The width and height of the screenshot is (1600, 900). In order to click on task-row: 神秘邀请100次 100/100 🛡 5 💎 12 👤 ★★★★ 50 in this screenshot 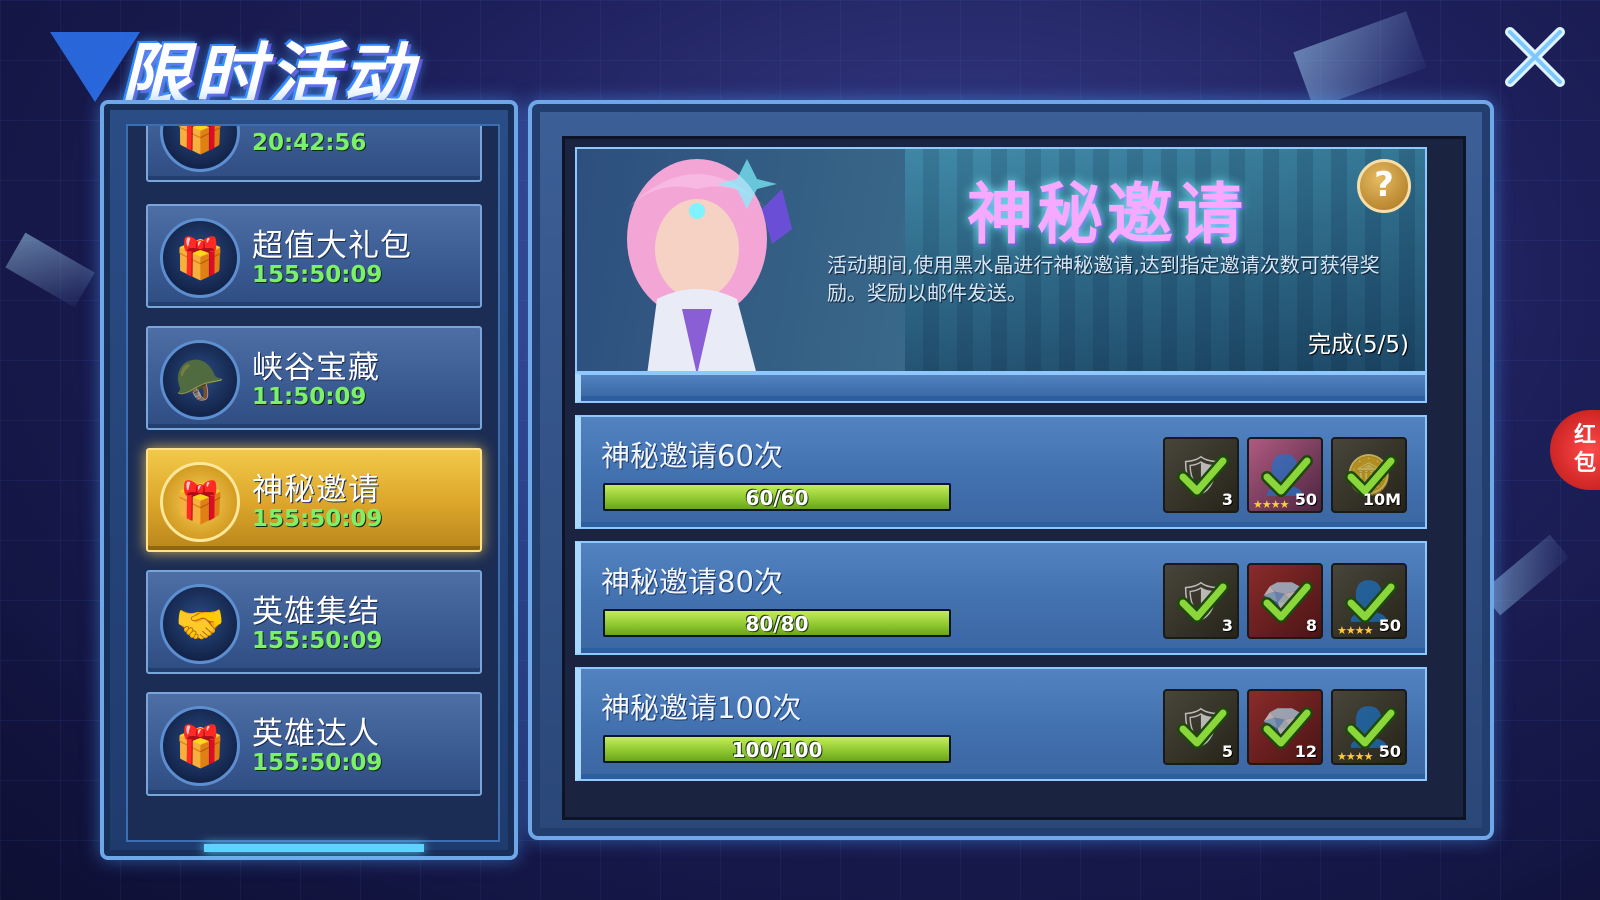, I will do `click(1001, 724)`.